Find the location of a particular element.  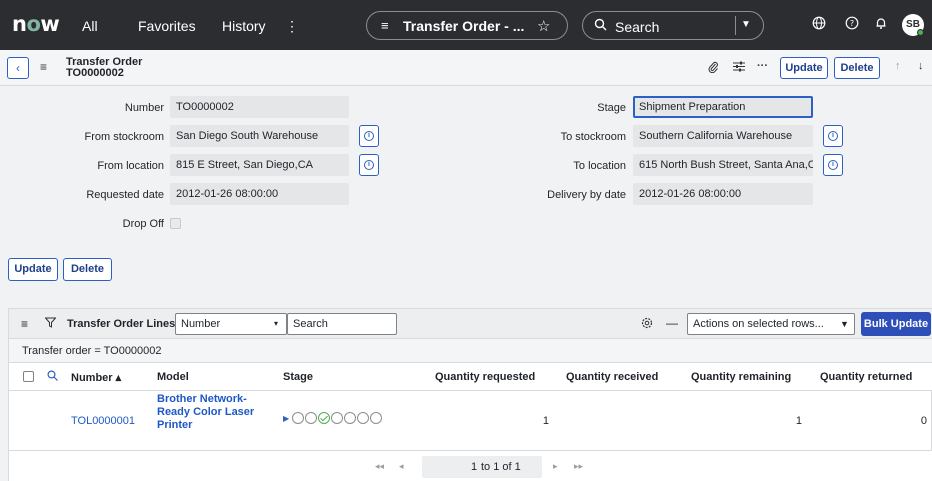

arrow-down-icon: ↓ is located at coordinates (921, 66).